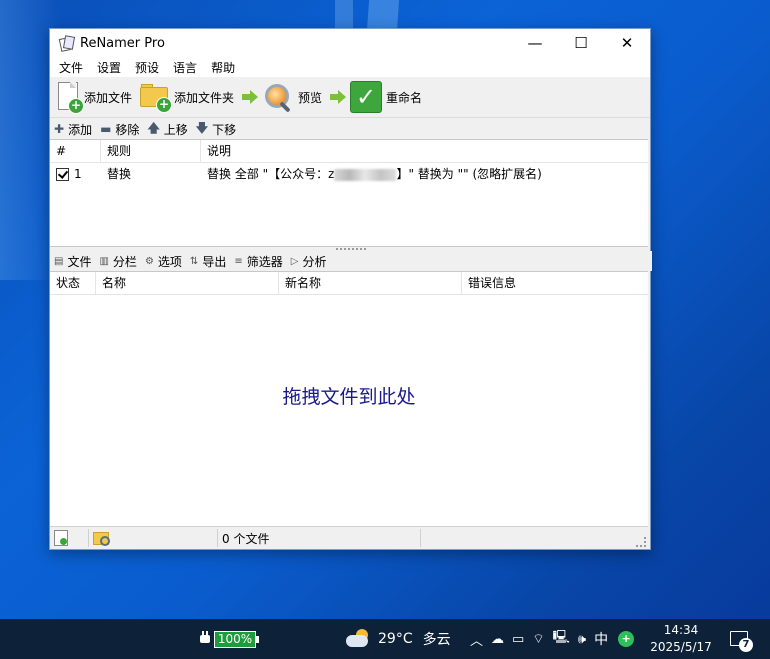  Describe the element at coordinates (581, 43) in the screenshot. I see `maximize-button: ☐` at that location.